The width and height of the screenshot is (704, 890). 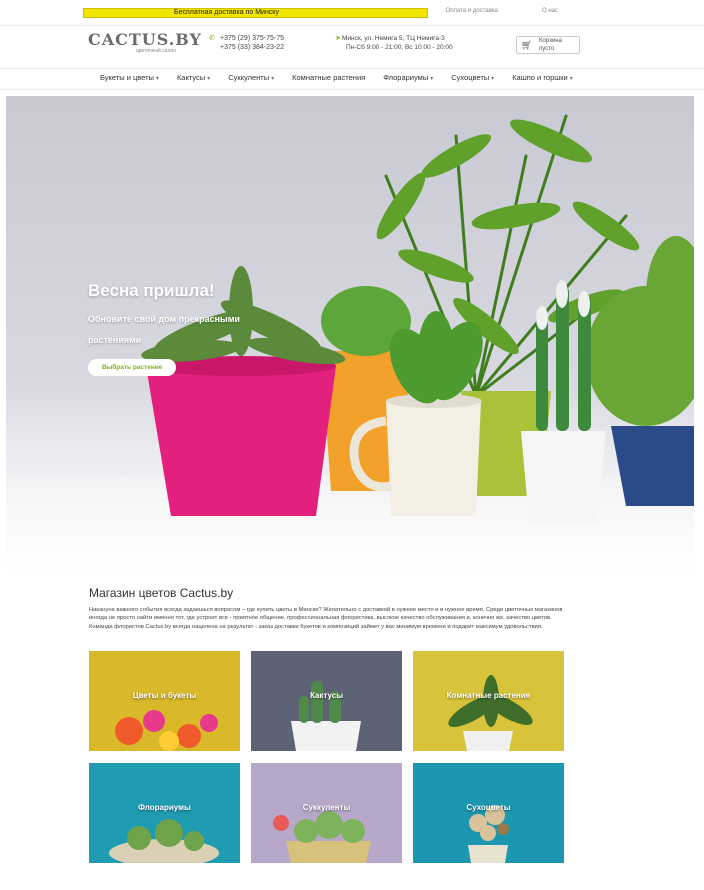 What do you see at coordinates (164, 695) in the screenshot?
I see `tile-label: Цветы и букеты` at bounding box center [164, 695].